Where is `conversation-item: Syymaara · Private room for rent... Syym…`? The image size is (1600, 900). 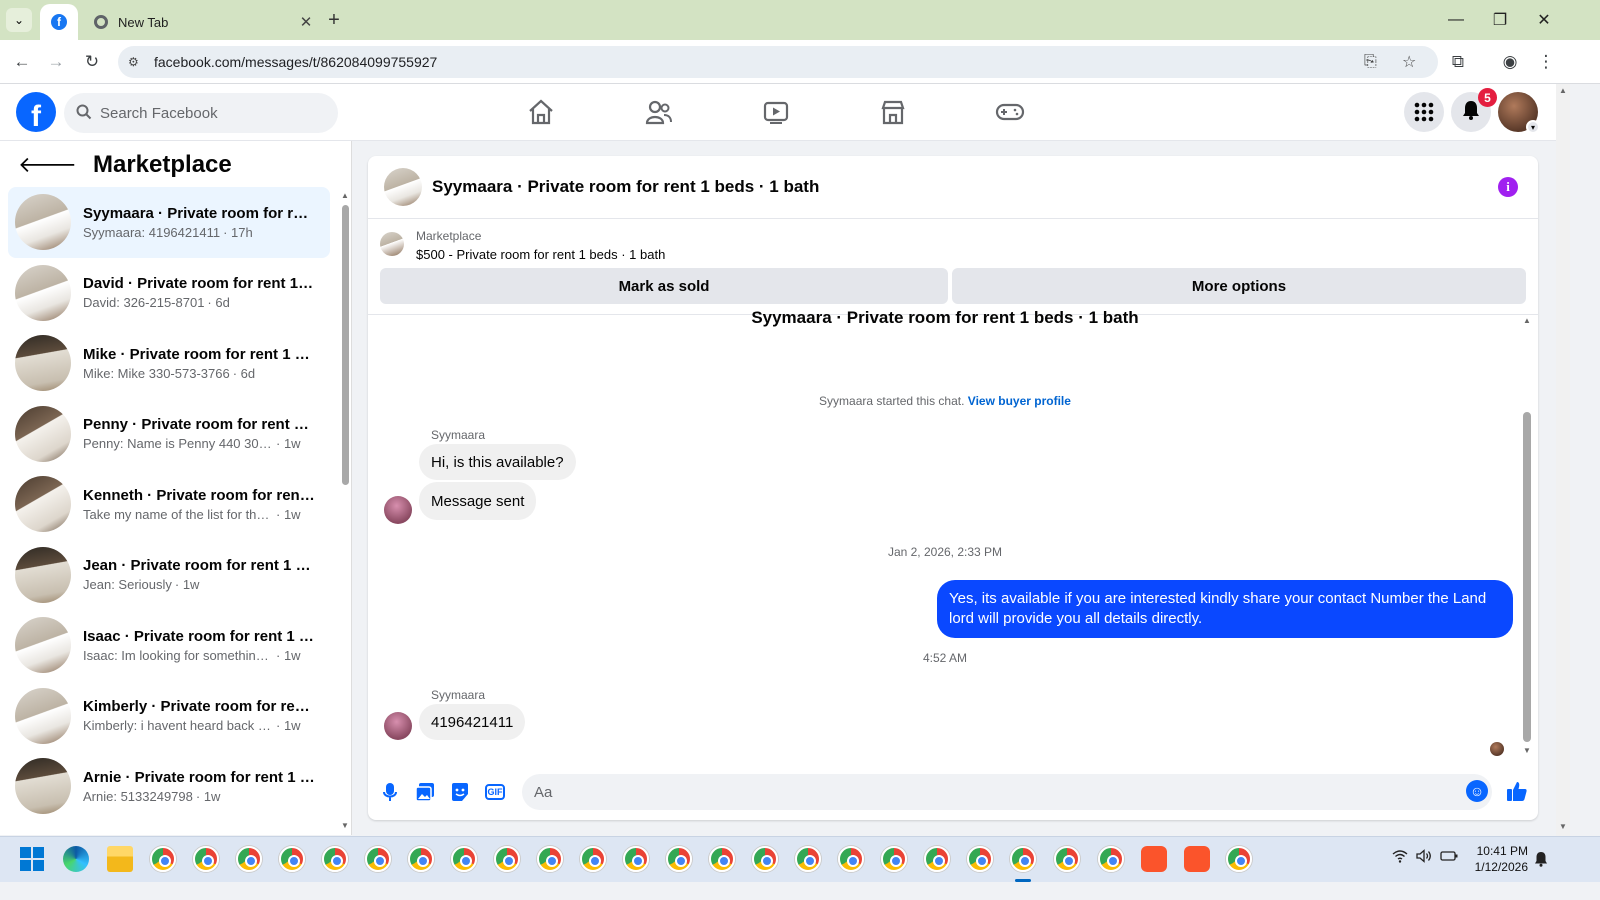 conversation-item: Syymaara · Private room for rent... Syym… is located at coordinates (169, 222).